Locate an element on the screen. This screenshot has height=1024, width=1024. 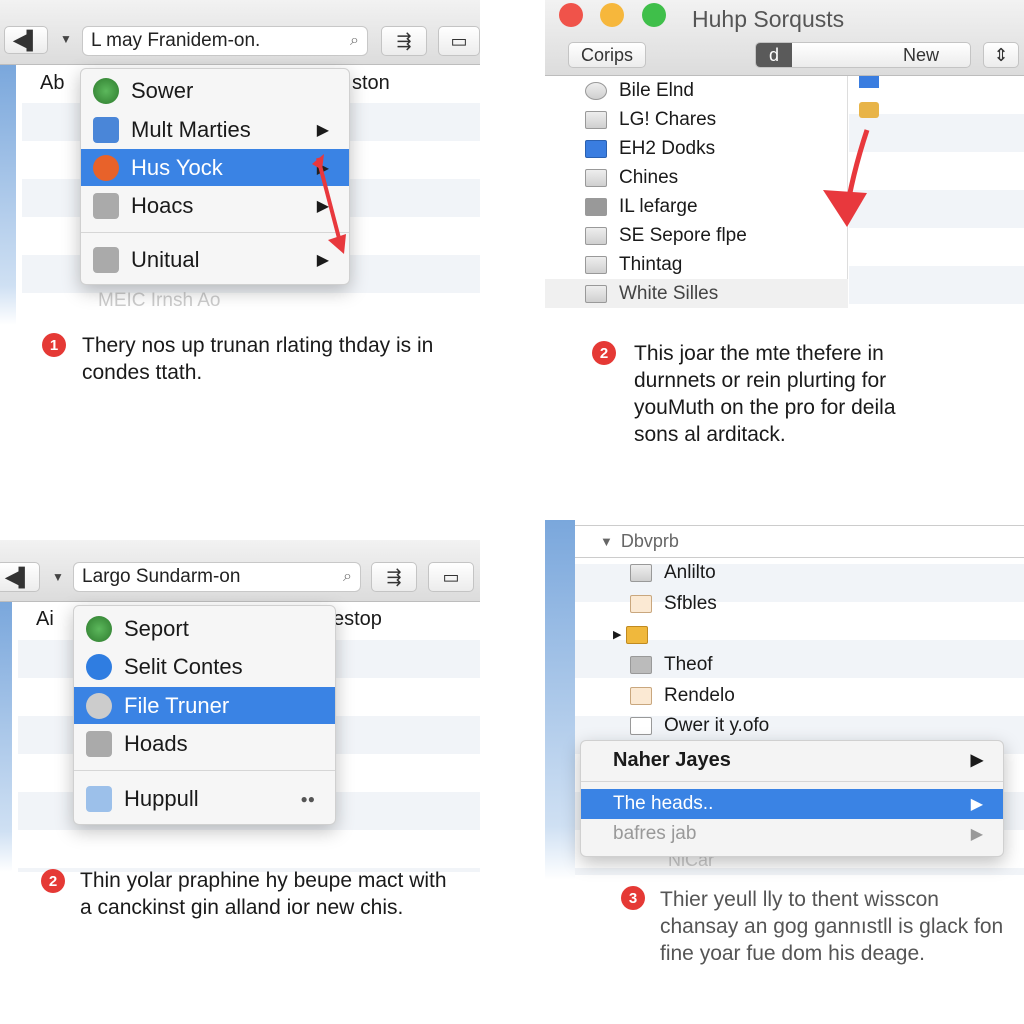
menu-item-file-truner: File Truner is located at coordinates (204, 705).